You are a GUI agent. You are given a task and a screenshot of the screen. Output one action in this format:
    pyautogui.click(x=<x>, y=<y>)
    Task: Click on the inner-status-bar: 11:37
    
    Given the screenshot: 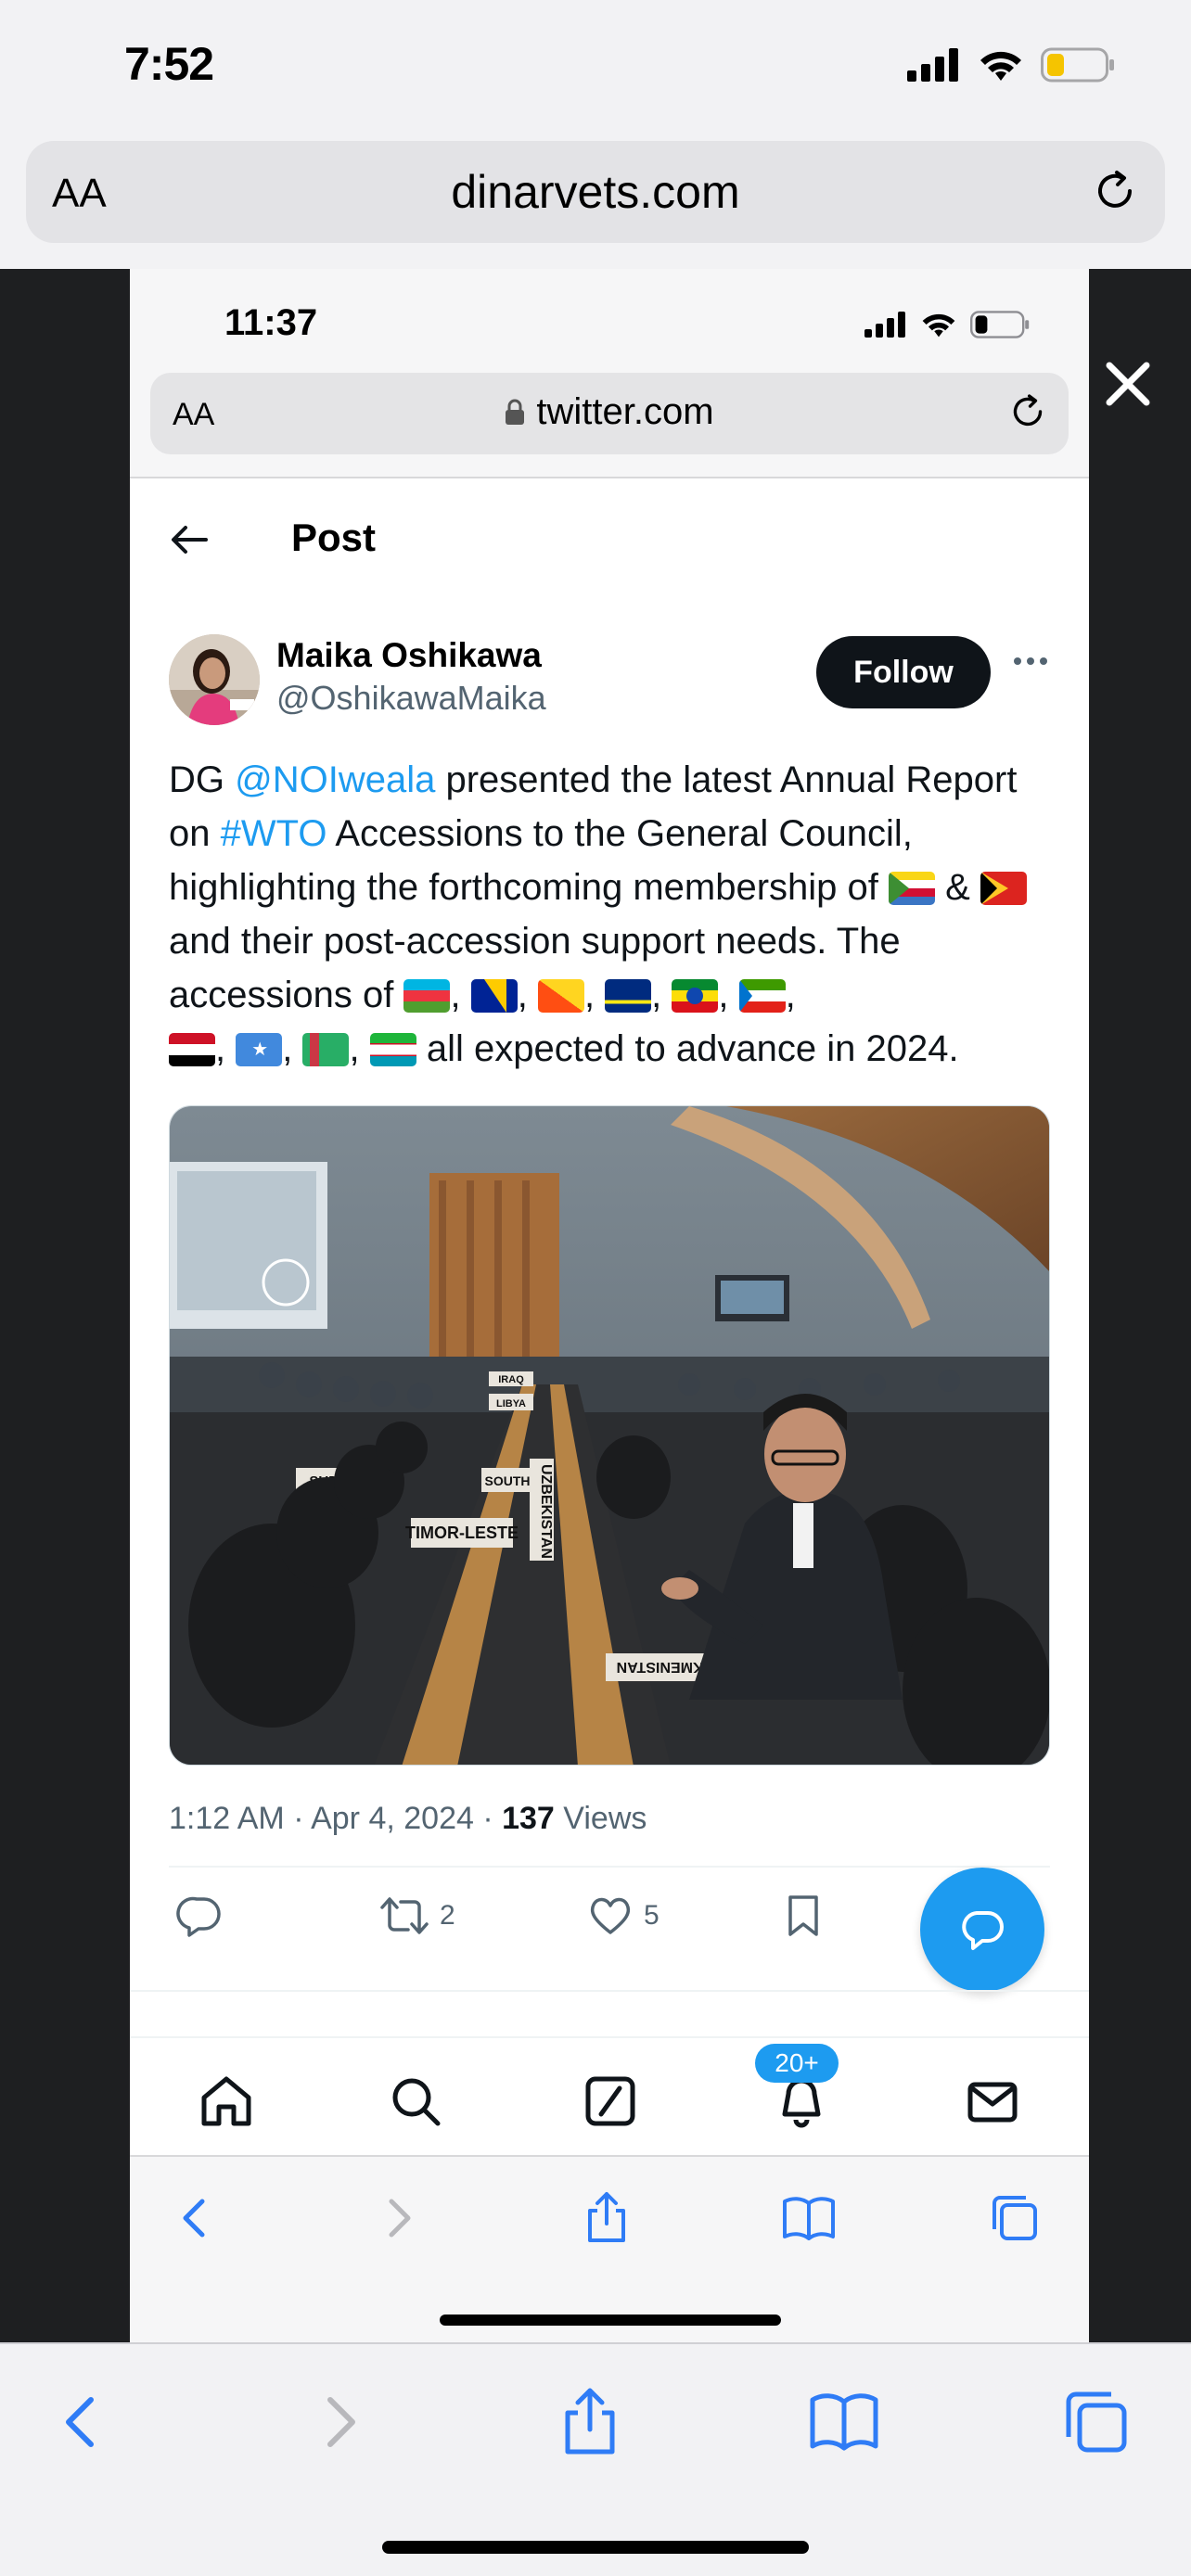 What is the action you would take?
    pyautogui.click(x=610, y=320)
    